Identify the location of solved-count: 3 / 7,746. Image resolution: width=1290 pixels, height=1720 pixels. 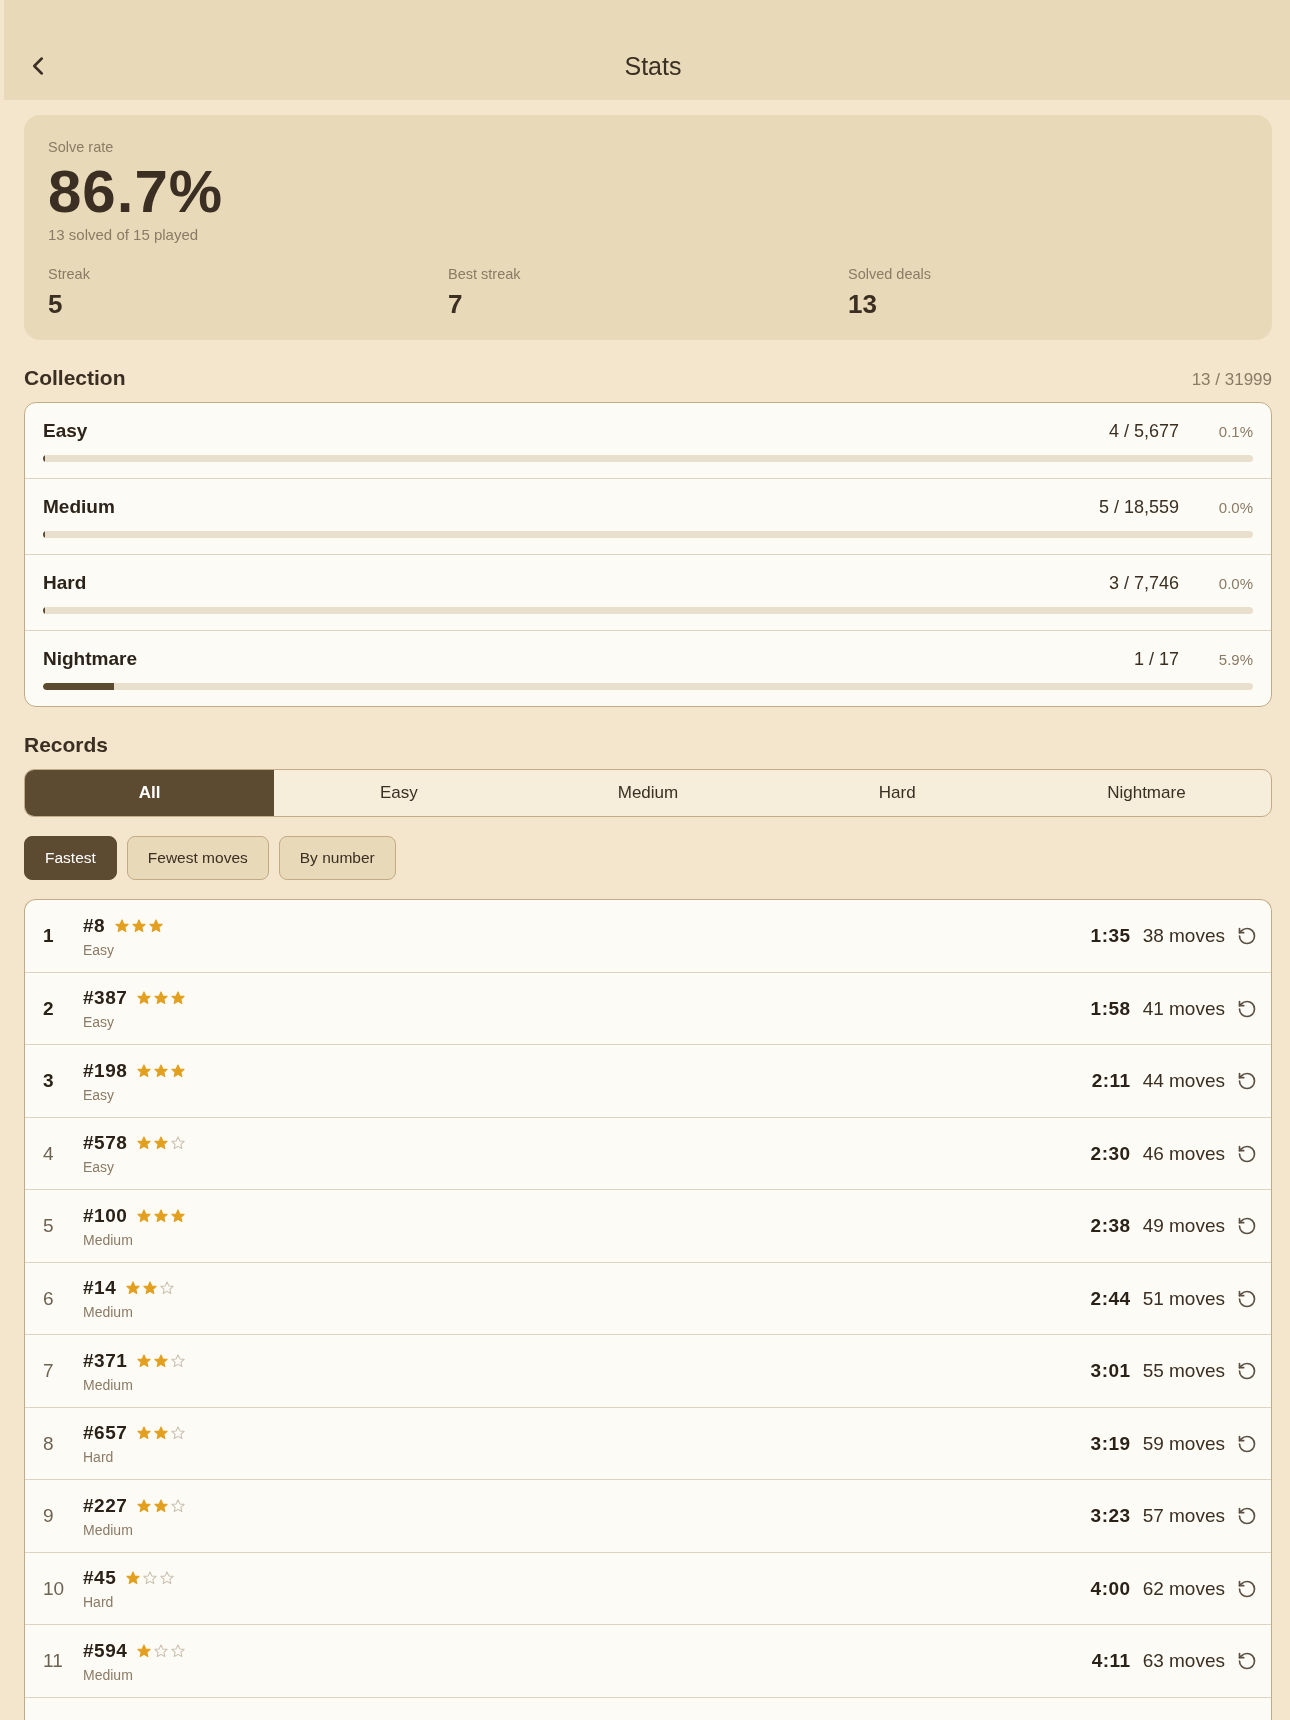
(1143, 583).